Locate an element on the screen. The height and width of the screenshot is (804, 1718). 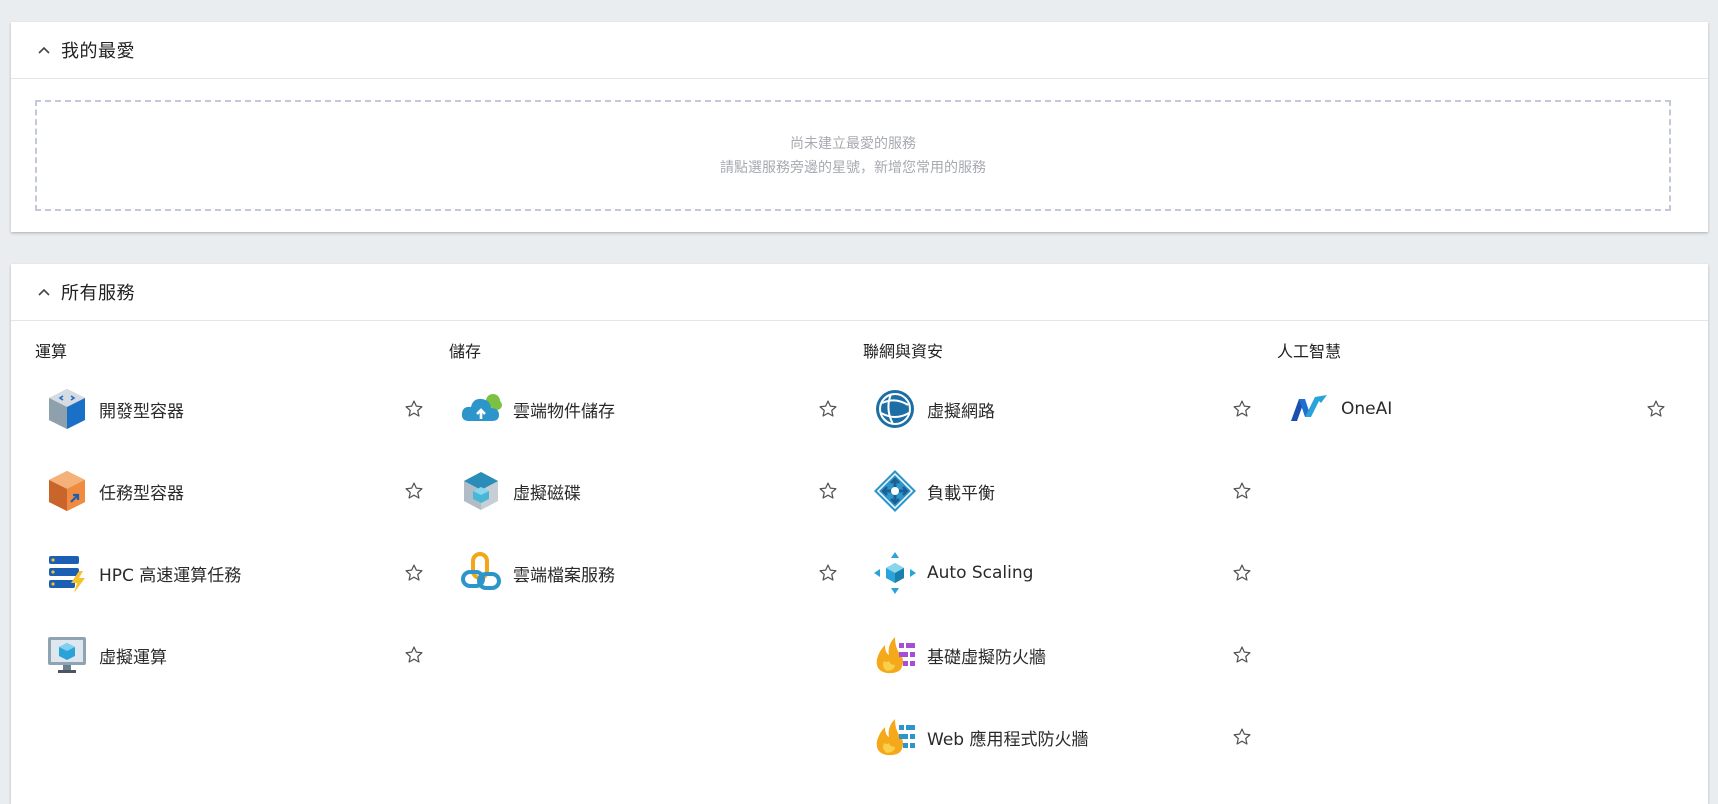
cloud-object-storage-icon is located at coordinates (481, 409).